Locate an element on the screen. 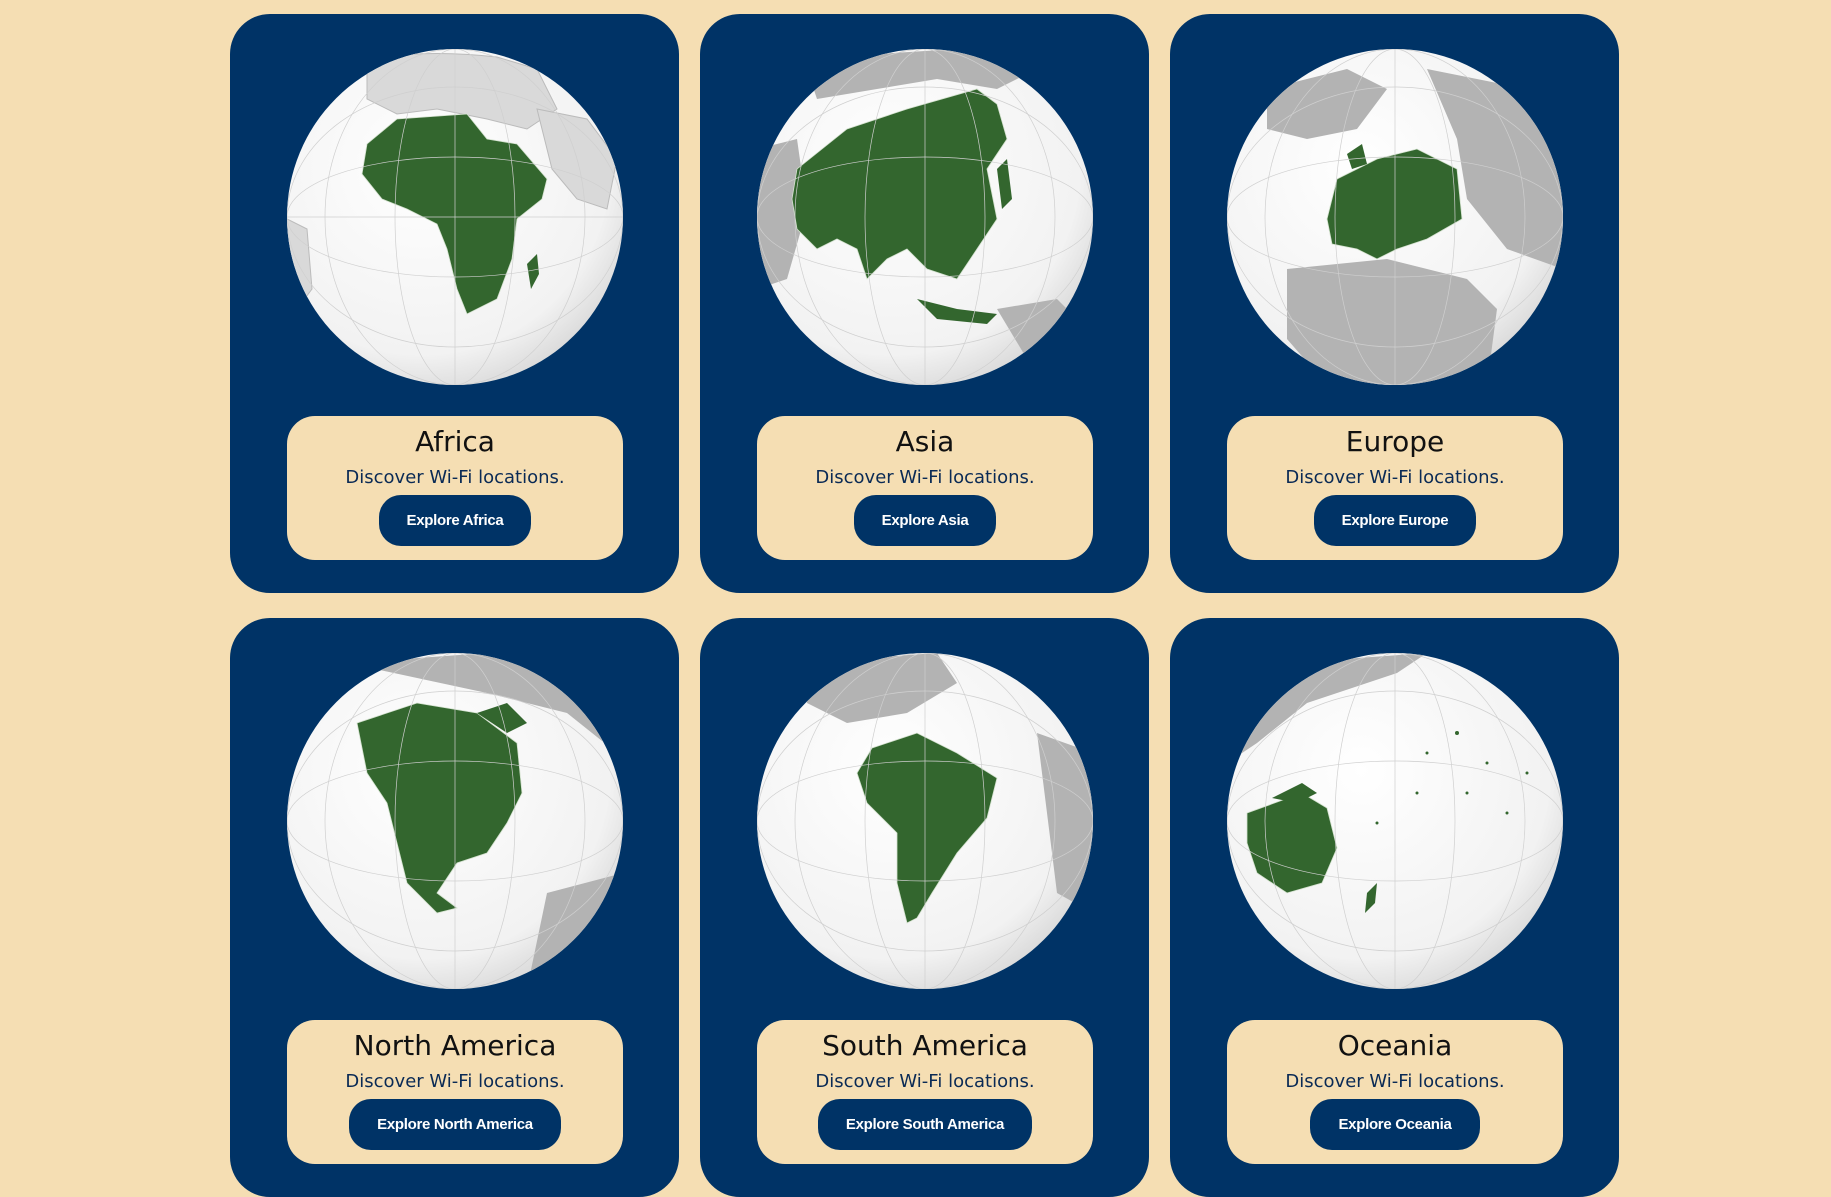 Image resolution: width=1831 pixels, height=1197 pixels. continent-title: Africa is located at coordinates (455, 441).